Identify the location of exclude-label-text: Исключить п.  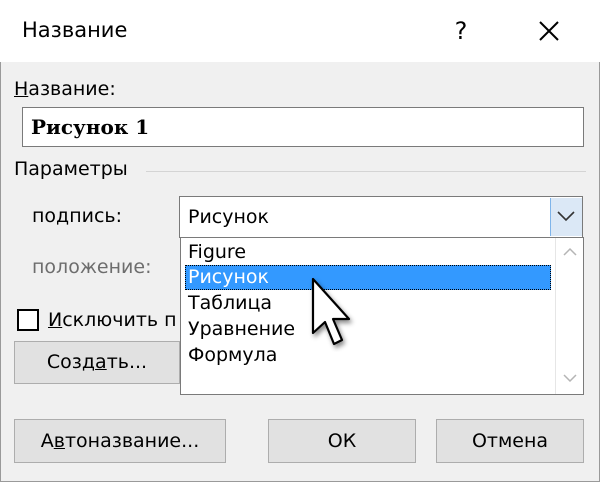
(112, 320).